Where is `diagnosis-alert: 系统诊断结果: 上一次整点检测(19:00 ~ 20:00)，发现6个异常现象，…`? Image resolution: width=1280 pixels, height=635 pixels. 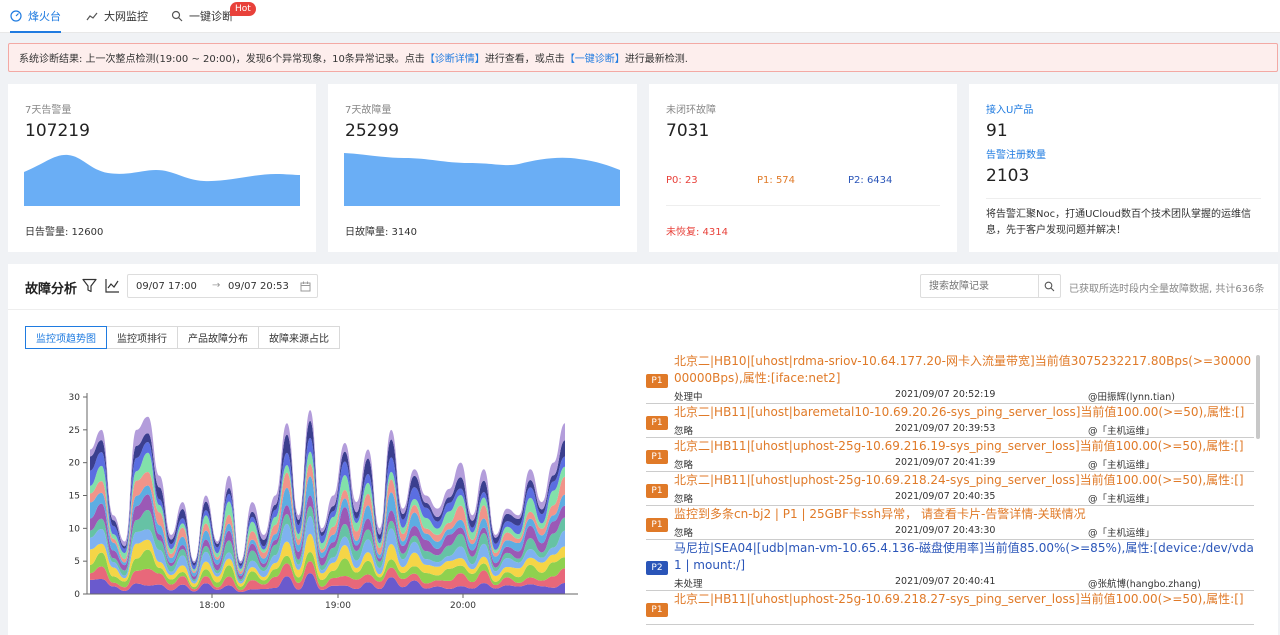 diagnosis-alert: 系统诊断结果: 上一次整点检测(19:00 ~ 20:00)，发现6个异常现象，… is located at coordinates (643, 57).